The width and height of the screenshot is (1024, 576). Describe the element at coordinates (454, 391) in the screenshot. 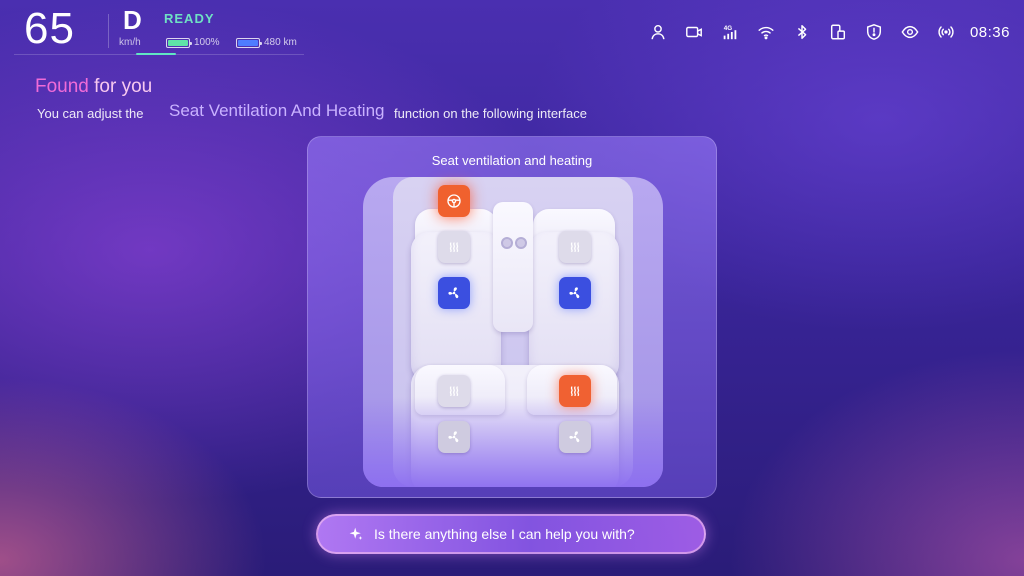

I see `rear-left-heat-button` at that location.